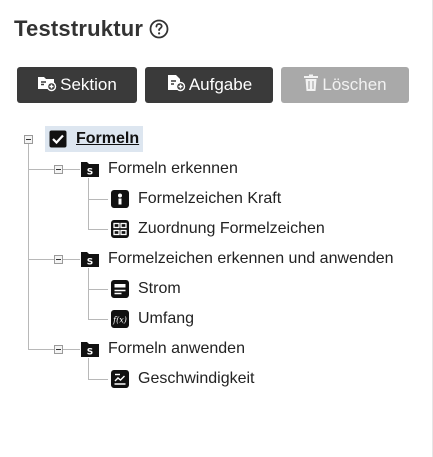 Image resolution: width=433 pixels, height=457 pixels. What do you see at coordinates (210, 198) in the screenshot?
I see `tree-task-label: Formelzeichen Kraft` at bounding box center [210, 198].